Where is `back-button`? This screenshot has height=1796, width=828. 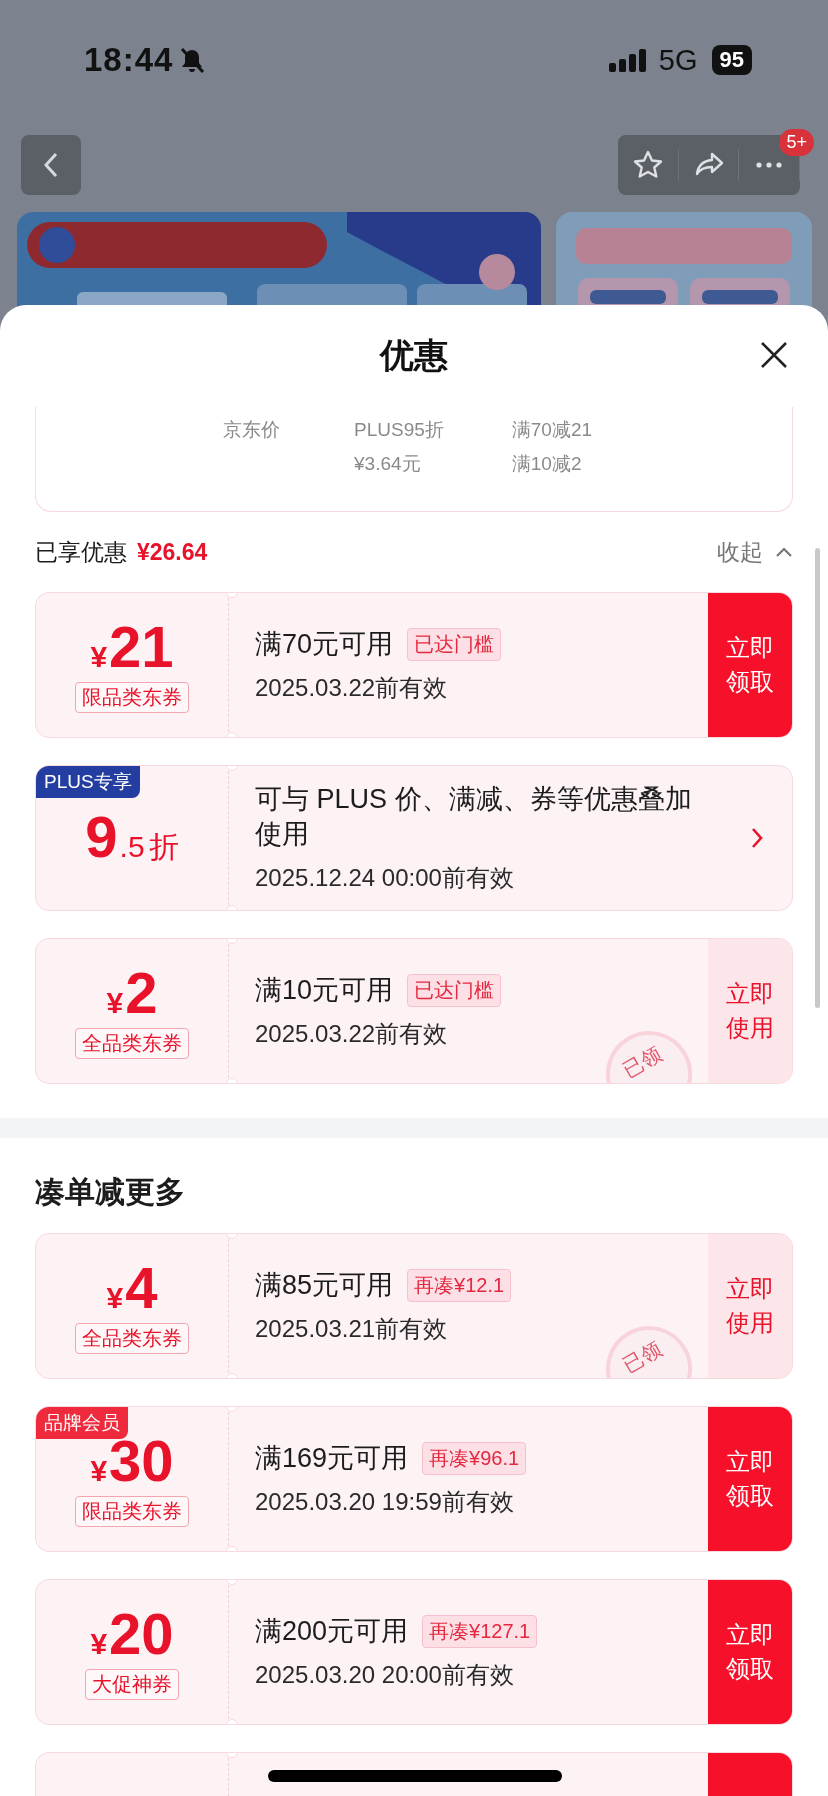 back-button is located at coordinates (51, 165).